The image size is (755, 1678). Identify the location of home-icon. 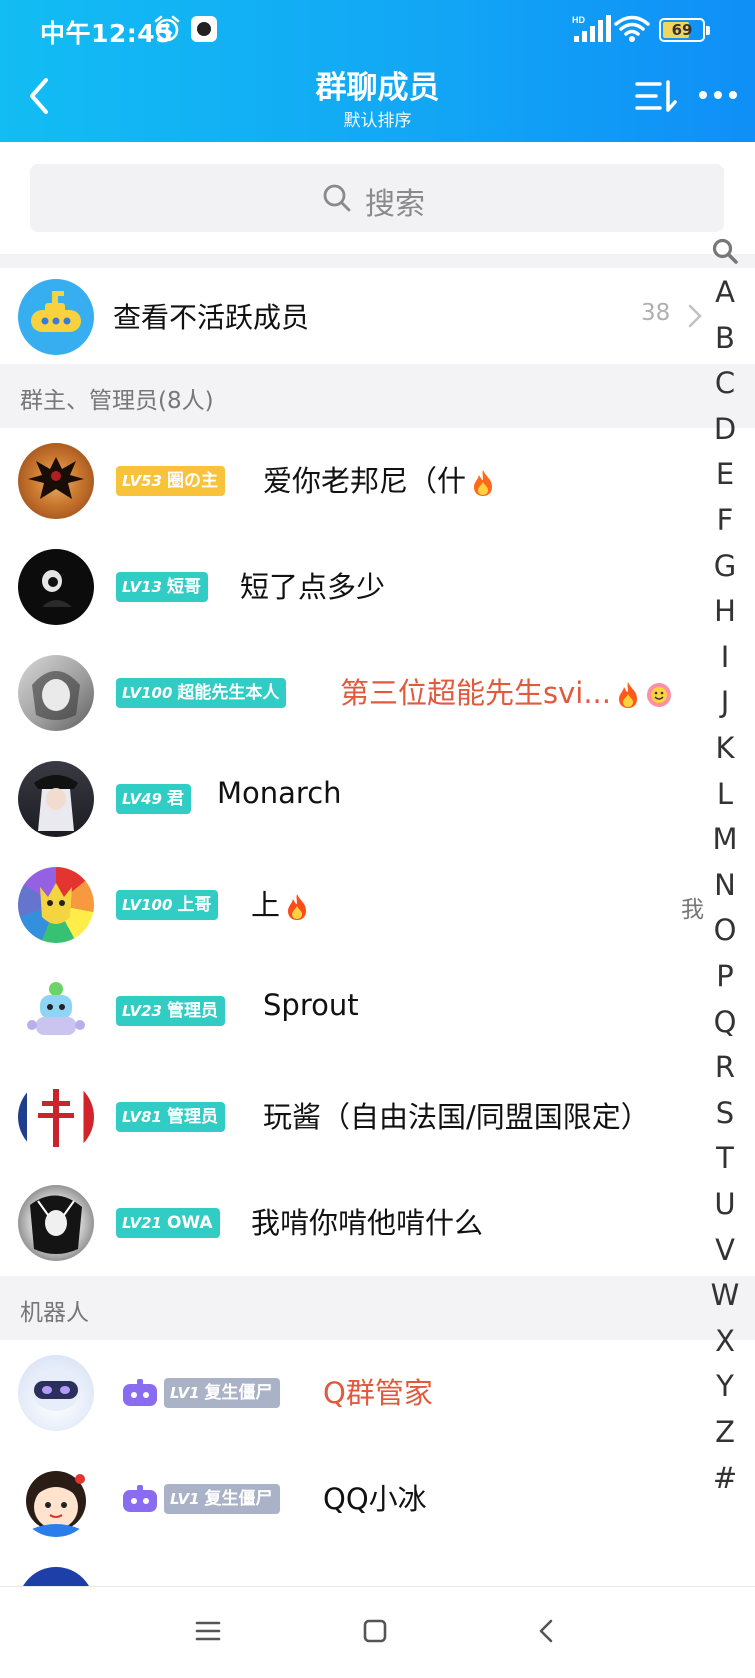
(375, 1631).